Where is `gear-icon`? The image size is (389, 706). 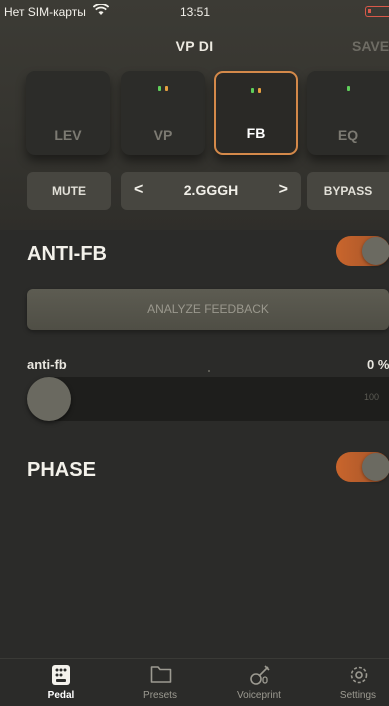
gear-icon is located at coordinates (359, 675).